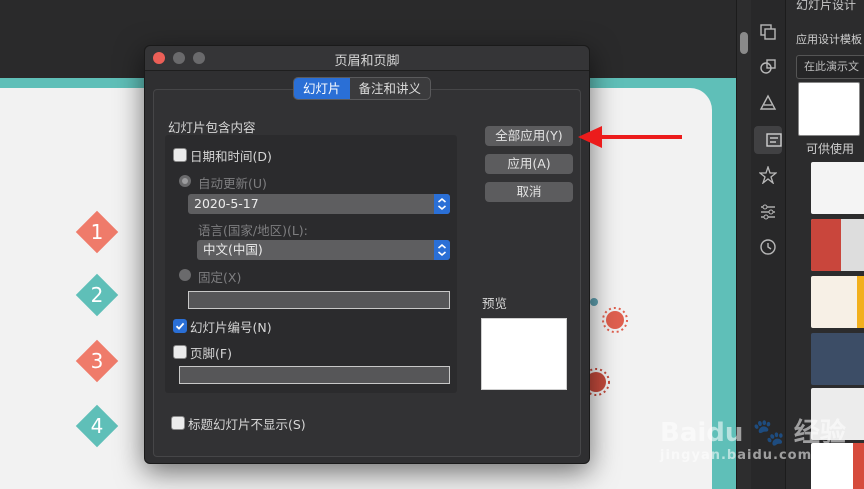 This screenshot has height=489, width=864. Describe the element at coordinates (367, 61) in the screenshot. I see `dialog-title: 页眉和页脚` at that location.